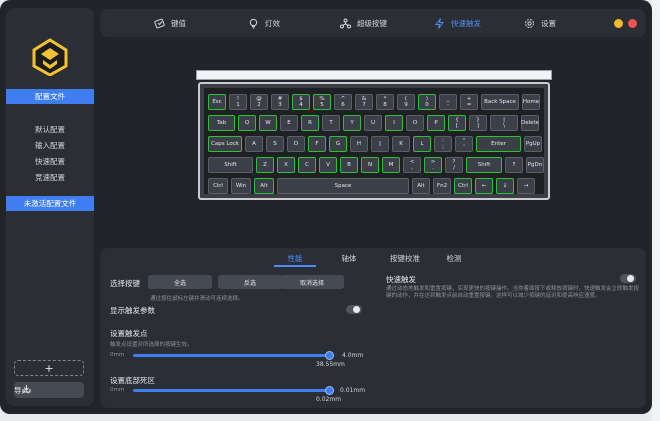  What do you see at coordinates (504, 123) in the screenshot?
I see `key: | \` at bounding box center [504, 123].